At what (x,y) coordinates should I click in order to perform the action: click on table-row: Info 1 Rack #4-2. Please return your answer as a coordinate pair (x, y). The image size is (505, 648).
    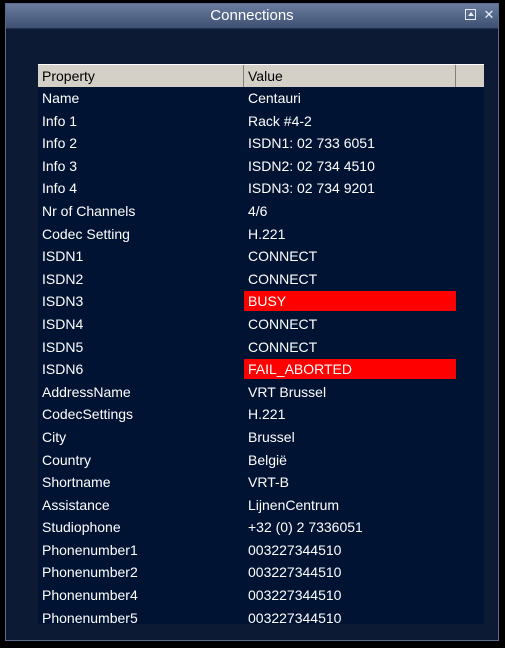
    Looking at the image, I should click on (261, 122).